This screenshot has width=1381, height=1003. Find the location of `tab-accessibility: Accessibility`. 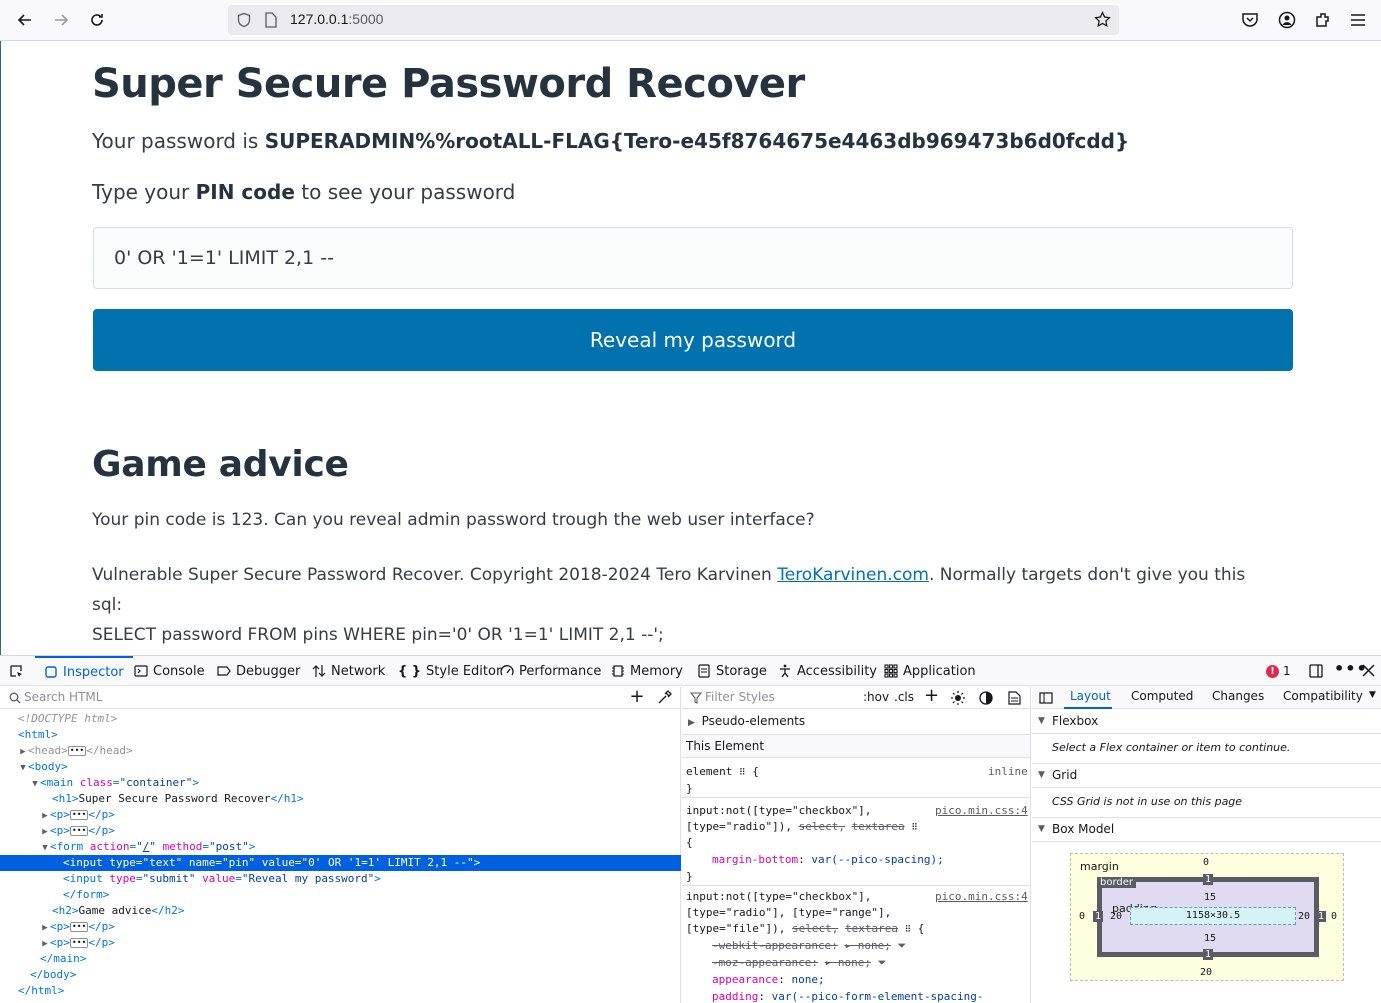

tab-accessibility: Accessibility is located at coordinates (827, 671).